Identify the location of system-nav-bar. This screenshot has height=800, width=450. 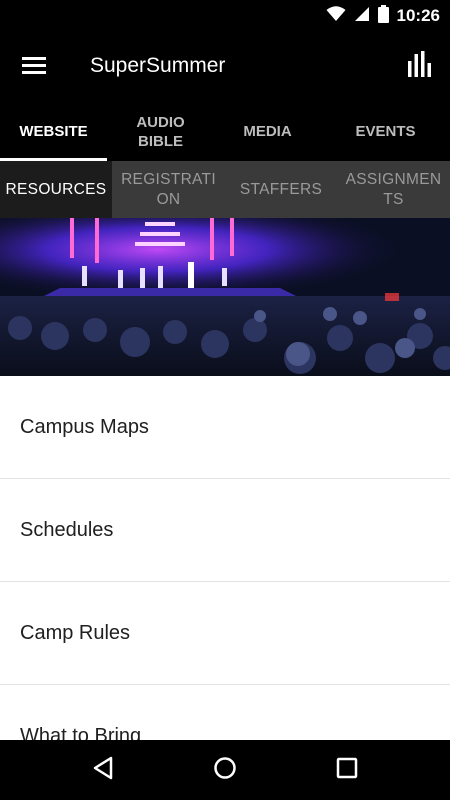
(225, 770).